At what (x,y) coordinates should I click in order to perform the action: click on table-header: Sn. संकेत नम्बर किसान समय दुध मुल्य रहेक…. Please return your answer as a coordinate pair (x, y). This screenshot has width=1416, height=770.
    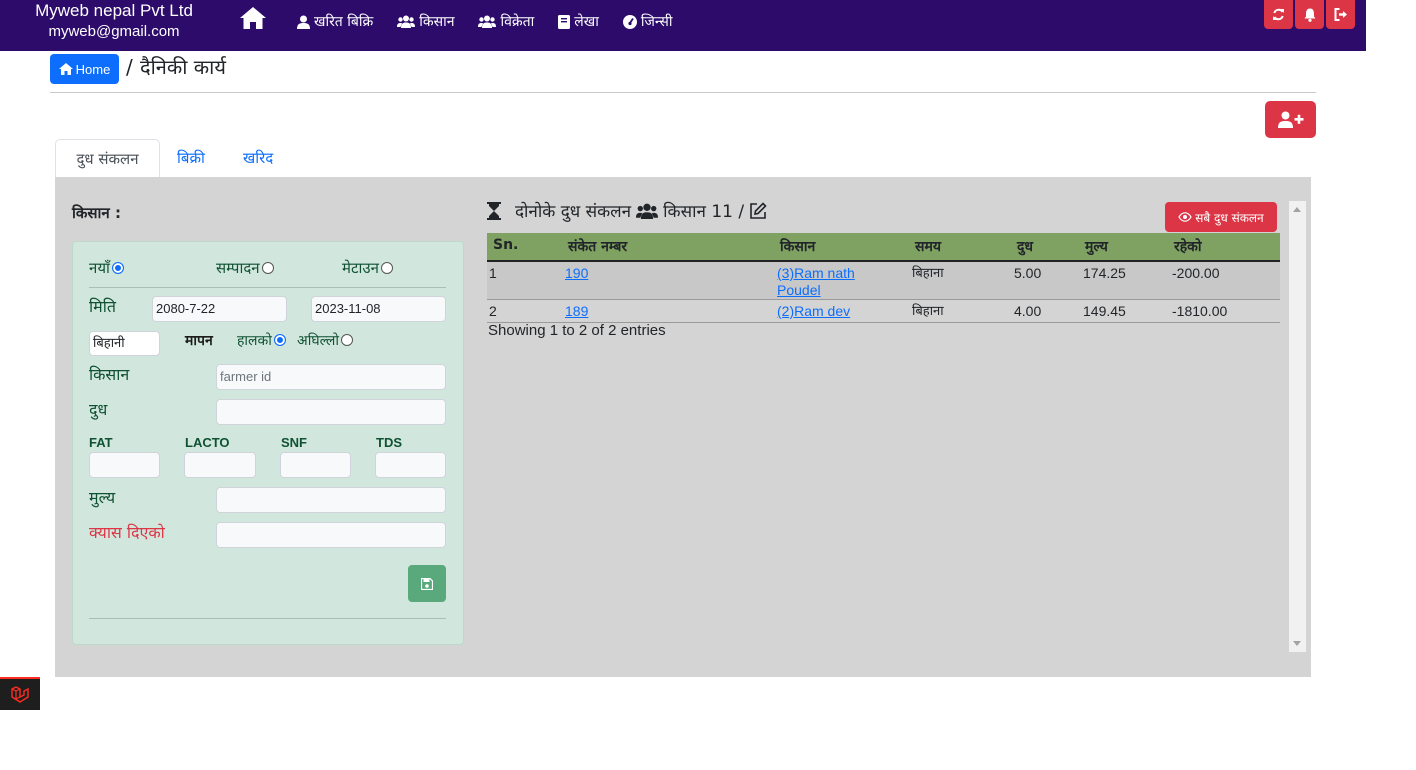
    Looking at the image, I should click on (883, 247).